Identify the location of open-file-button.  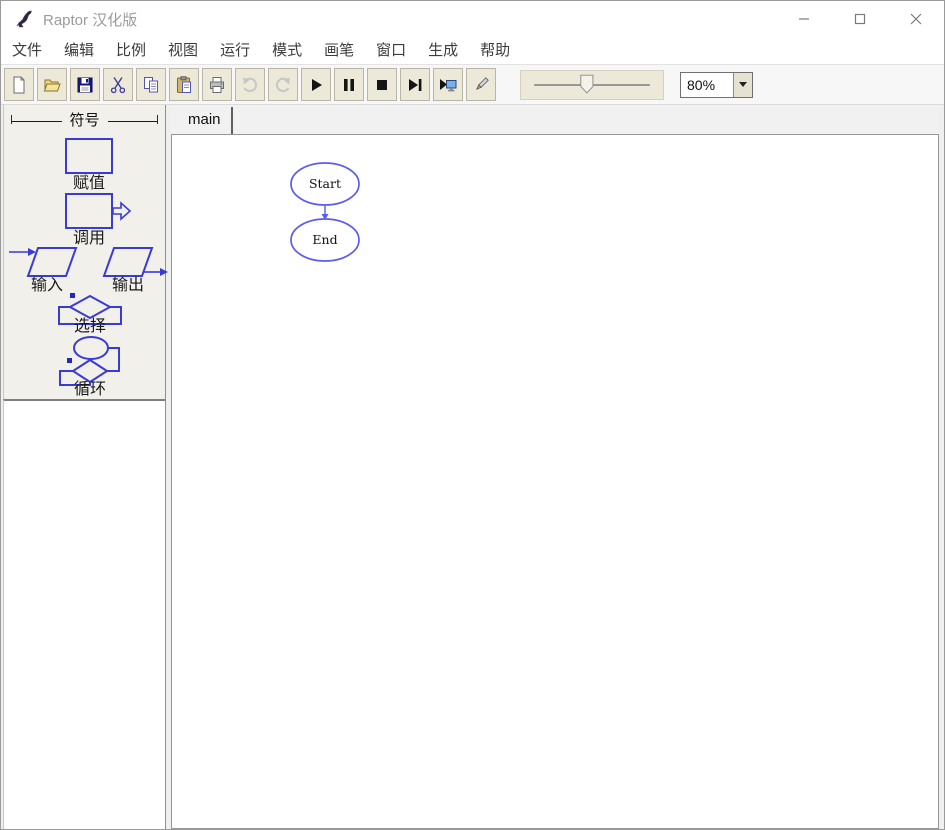
(52, 84).